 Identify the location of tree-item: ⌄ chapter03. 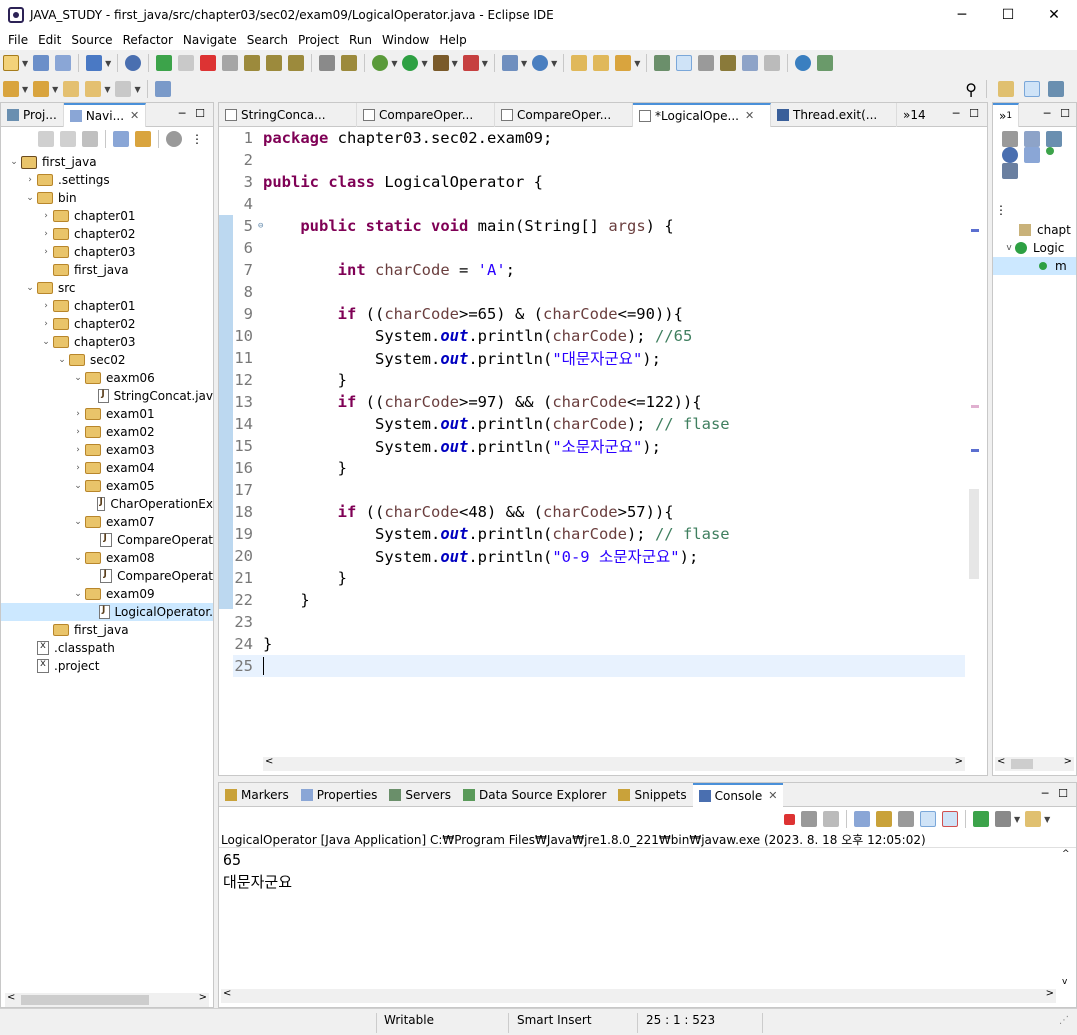
(107, 342).